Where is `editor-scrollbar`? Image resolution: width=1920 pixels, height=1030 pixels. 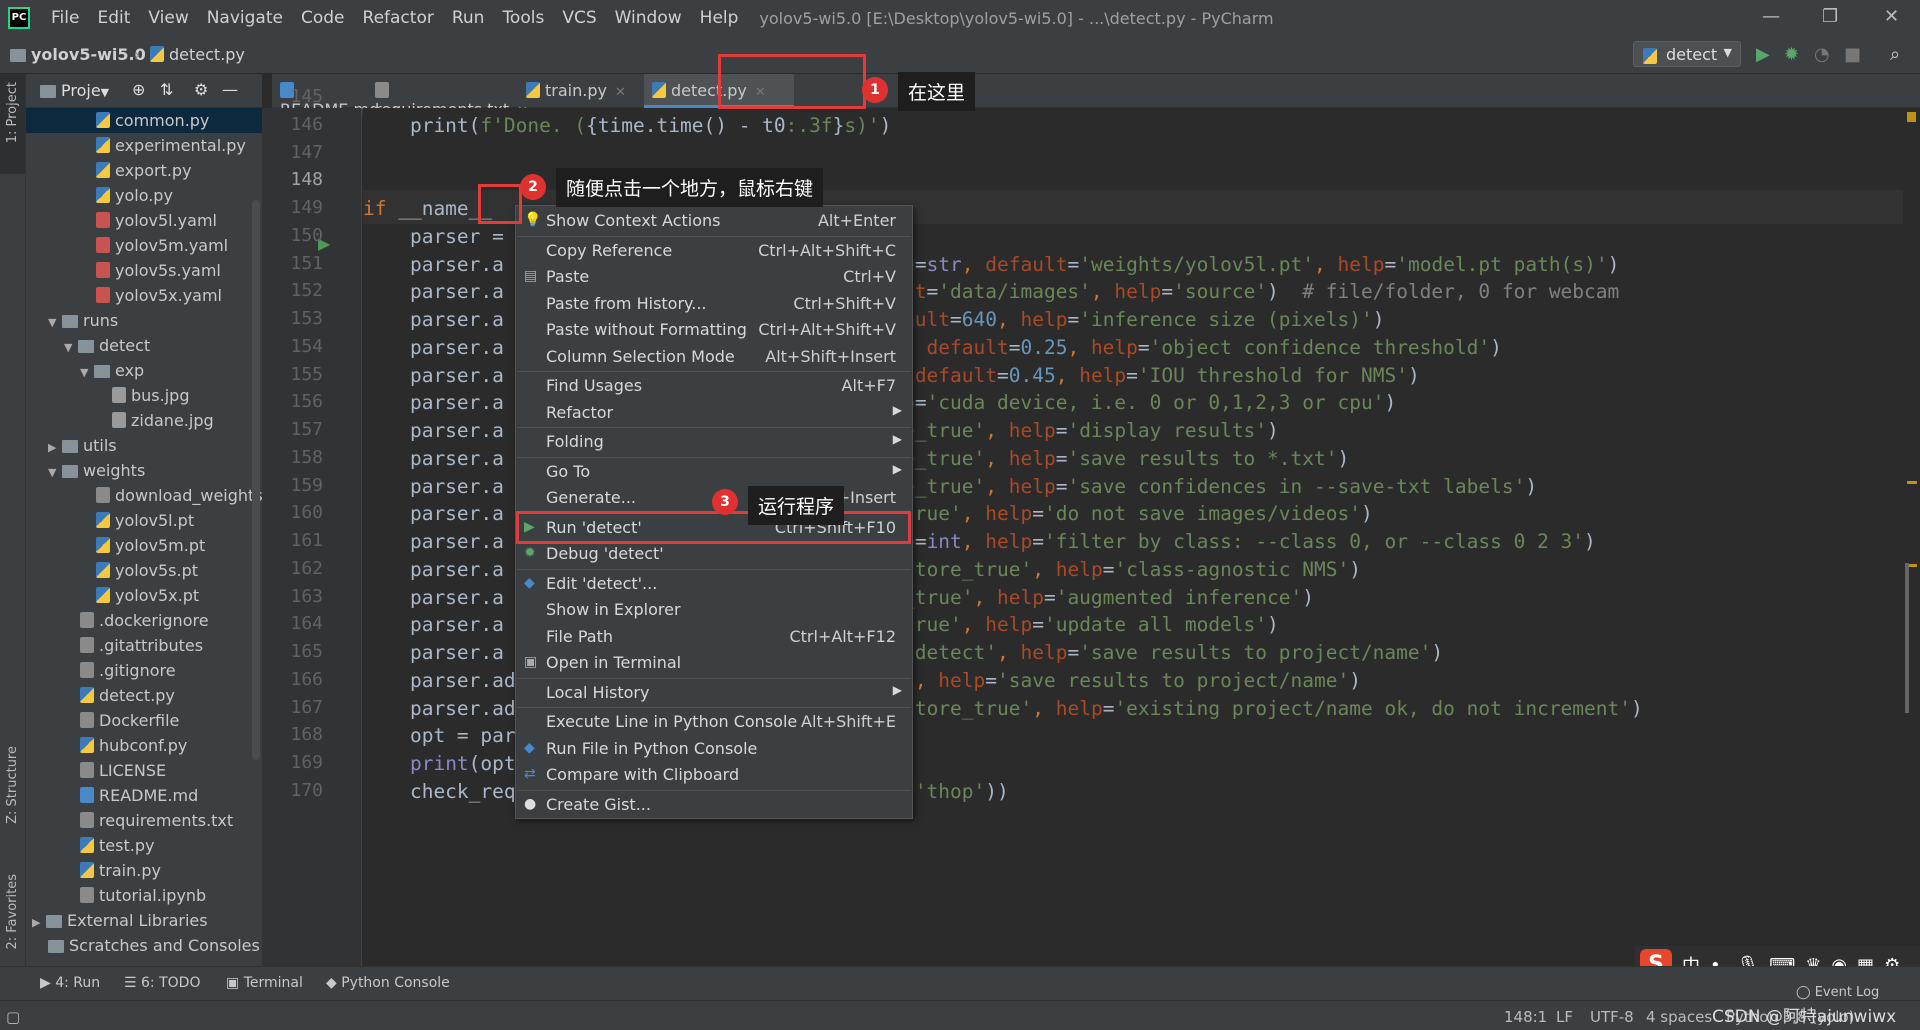 editor-scrollbar is located at coordinates (1911, 537).